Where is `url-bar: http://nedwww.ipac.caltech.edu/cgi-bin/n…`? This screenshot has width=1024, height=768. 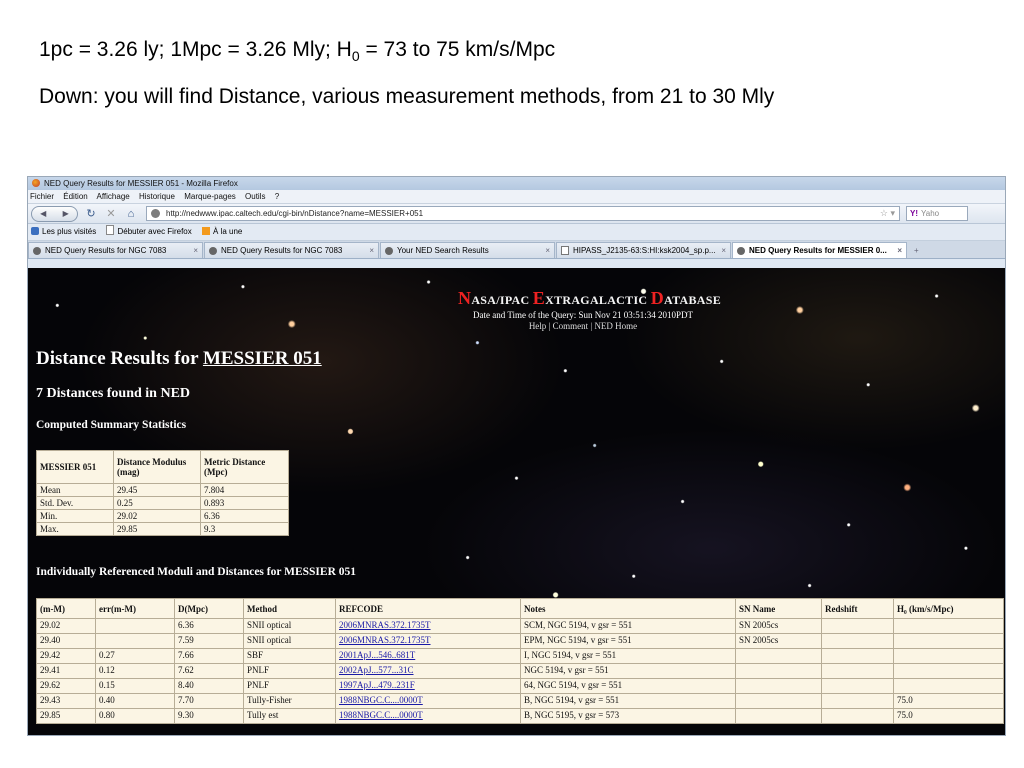 url-bar: http://nedwww.ipac.caltech.edu/cgi-bin/n… is located at coordinates (523, 213).